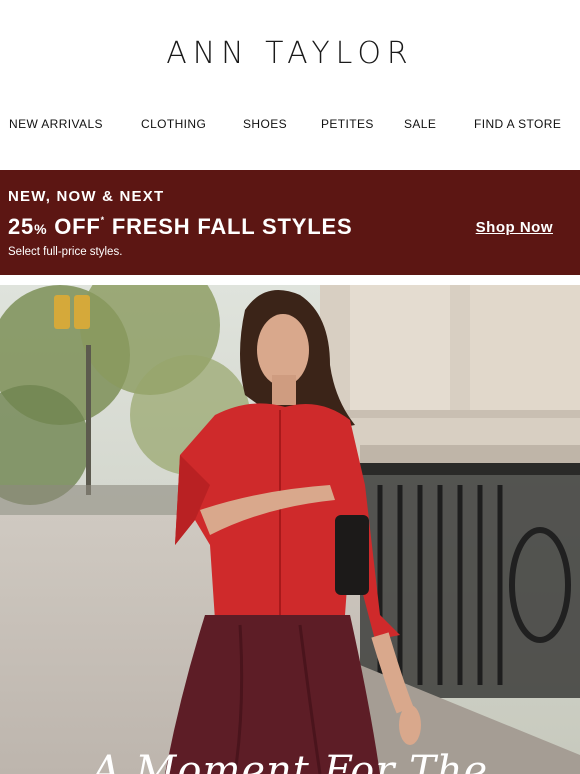  What do you see at coordinates (450, 375) in the screenshot?
I see `building-facade` at bounding box center [450, 375].